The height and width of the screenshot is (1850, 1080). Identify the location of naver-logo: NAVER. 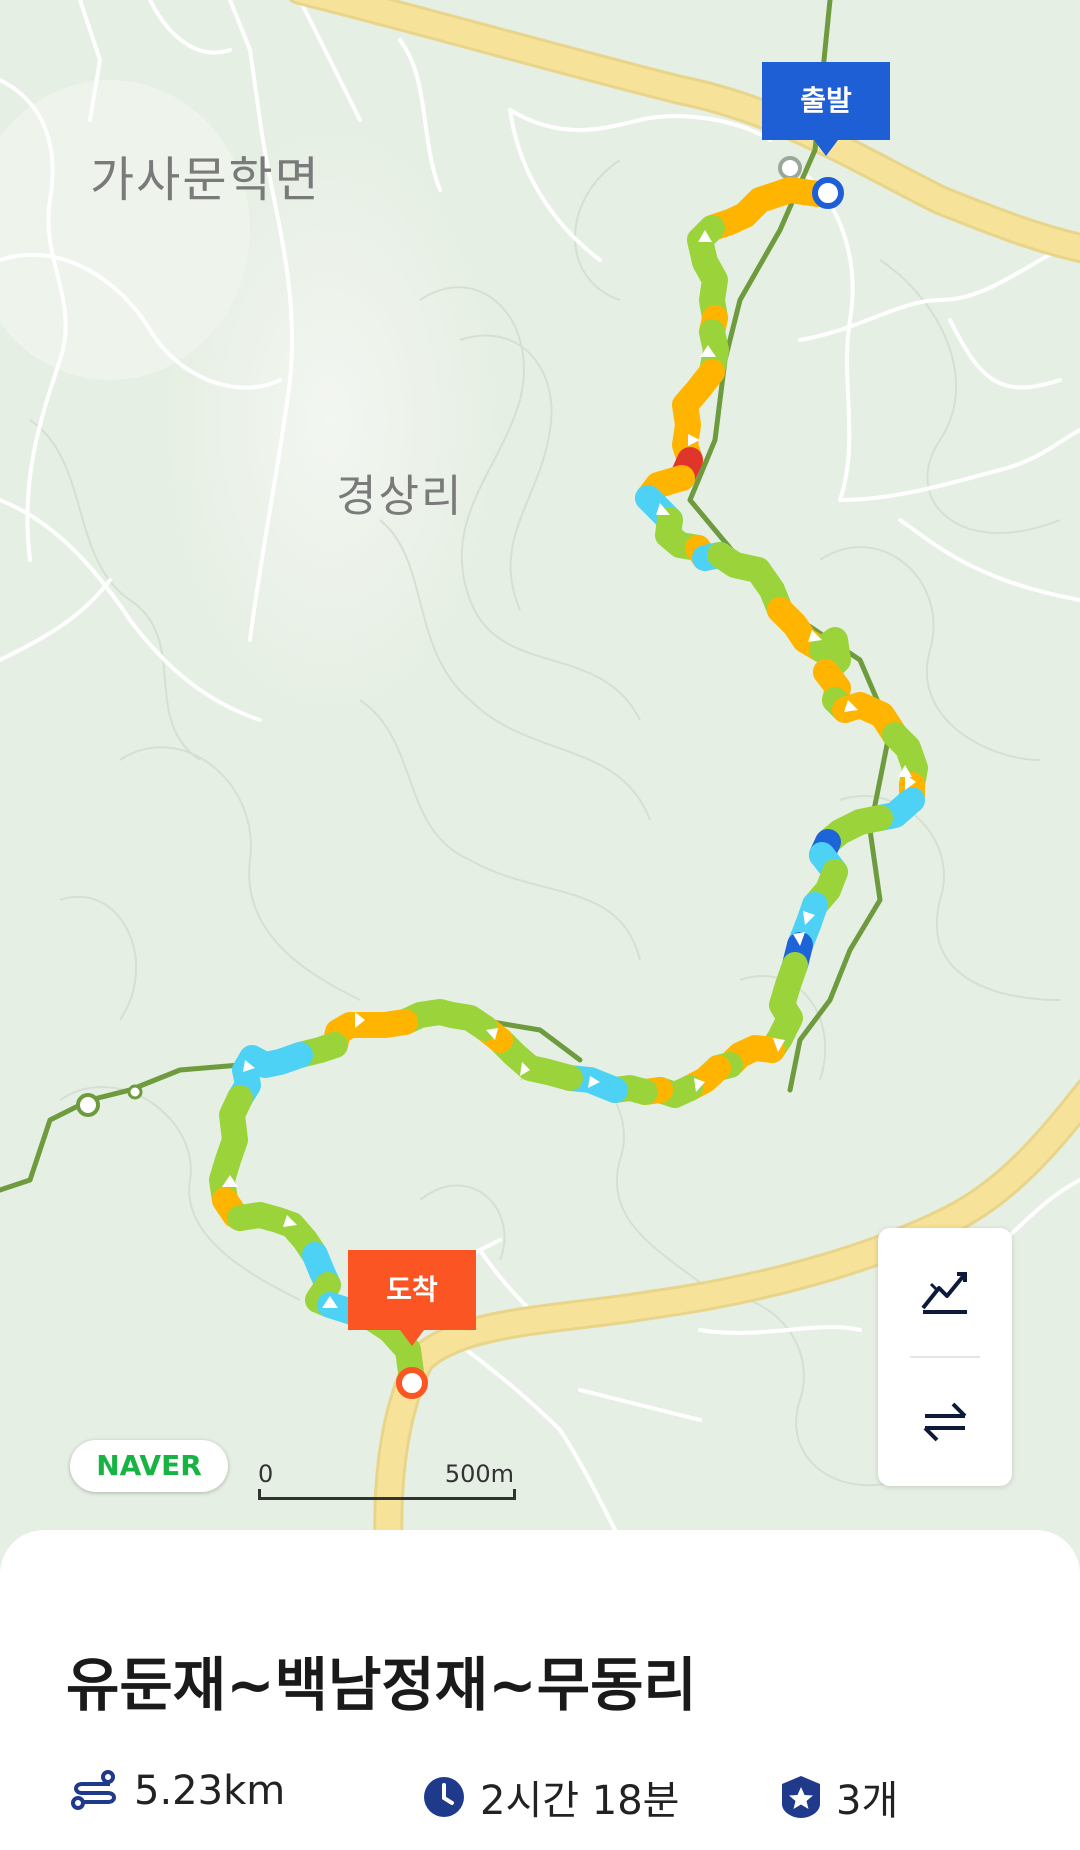
(149, 1466).